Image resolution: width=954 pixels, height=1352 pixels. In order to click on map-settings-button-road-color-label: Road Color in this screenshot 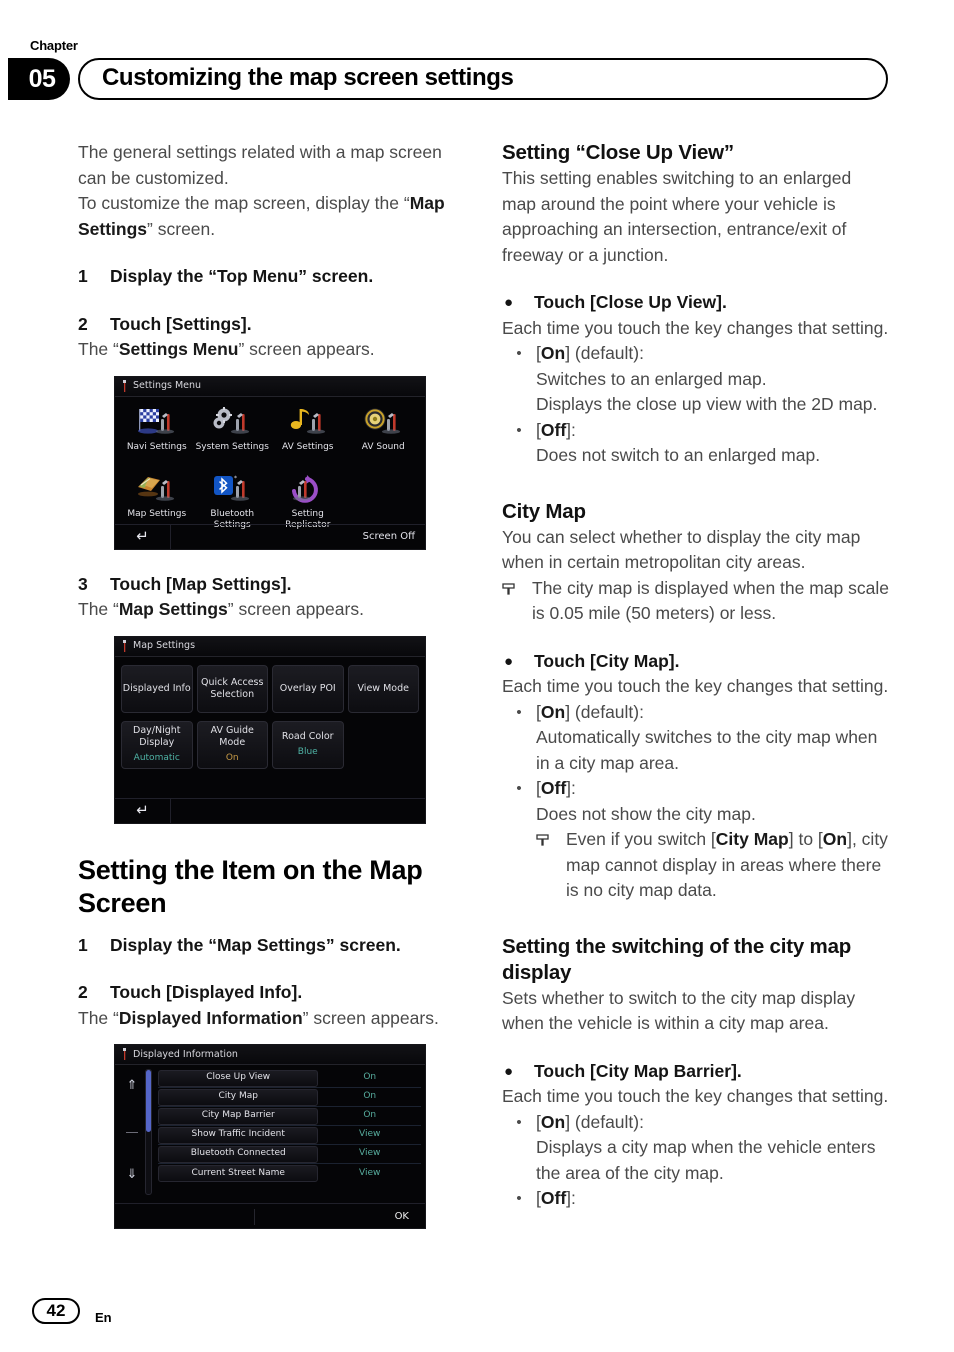, I will do `click(307, 736)`.